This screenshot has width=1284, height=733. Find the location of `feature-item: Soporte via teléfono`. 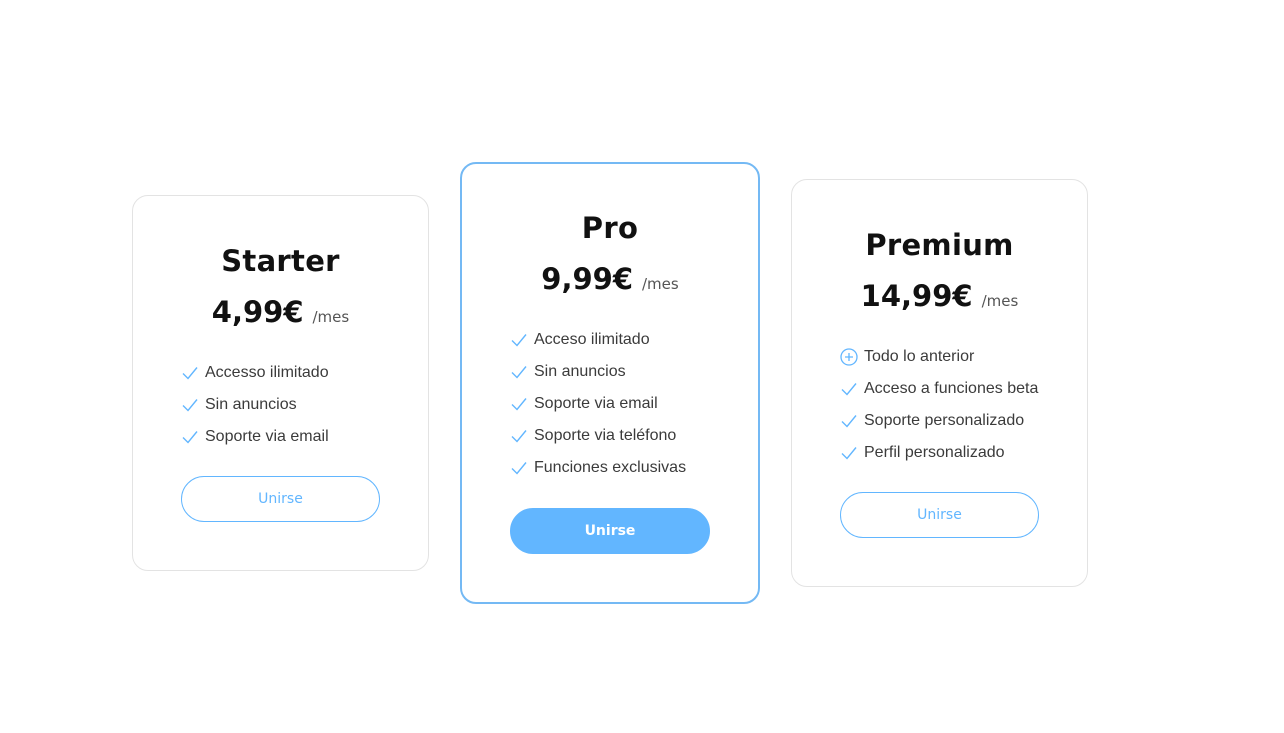

feature-item: Soporte via teléfono is located at coordinates (598, 436).